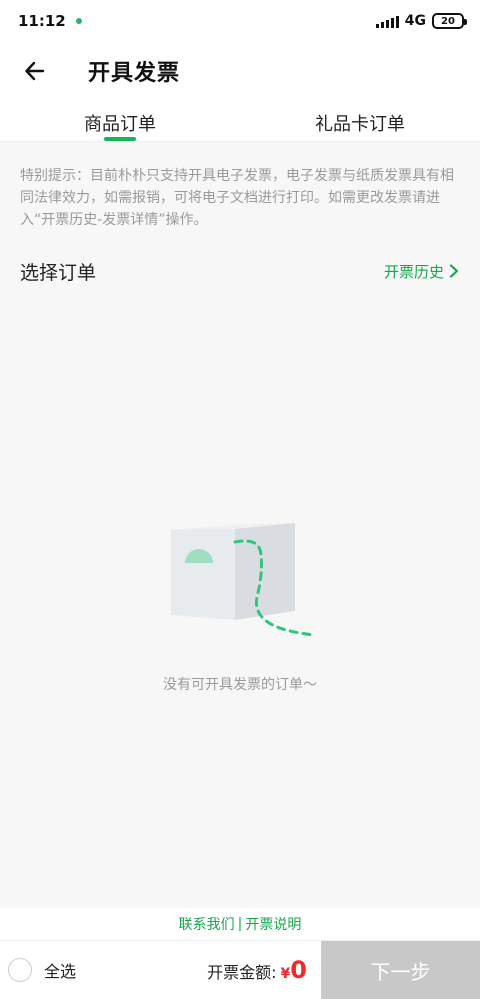  What do you see at coordinates (244, 580) in the screenshot?
I see `empty-box-icon` at bounding box center [244, 580].